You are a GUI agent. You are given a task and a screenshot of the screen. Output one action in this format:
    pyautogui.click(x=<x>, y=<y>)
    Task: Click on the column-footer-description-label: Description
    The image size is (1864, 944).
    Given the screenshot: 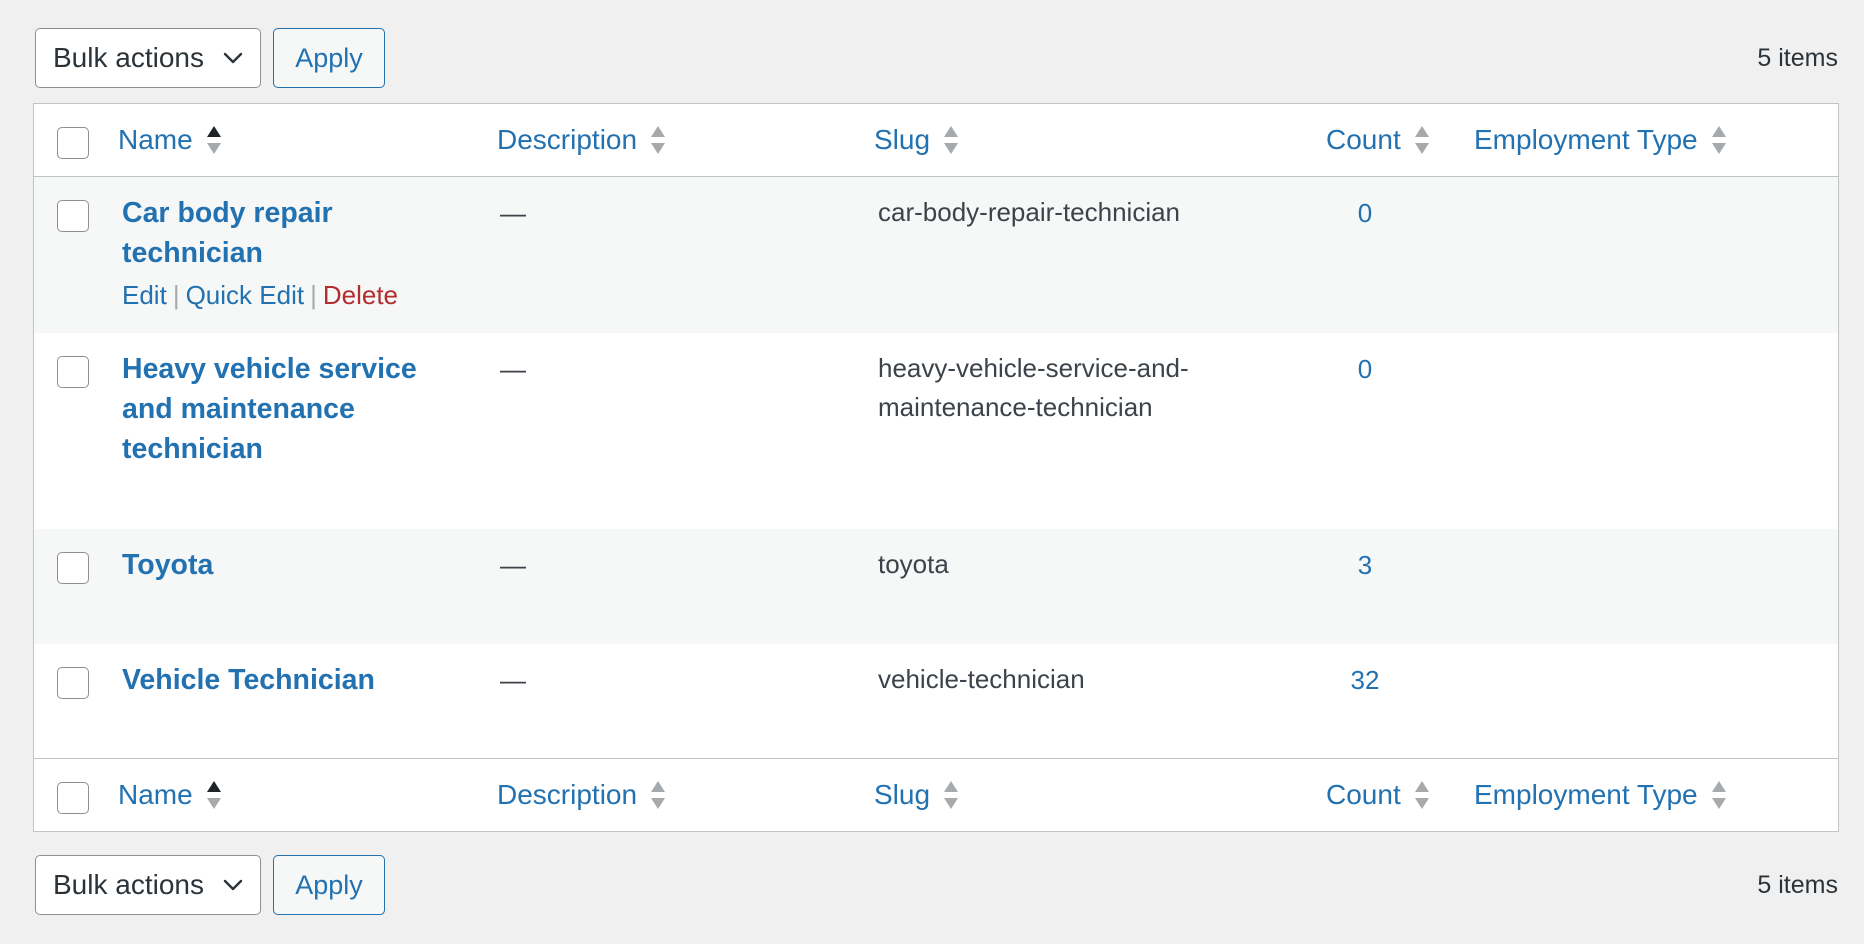 What is the action you would take?
    pyautogui.click(x=567, y=794)
    